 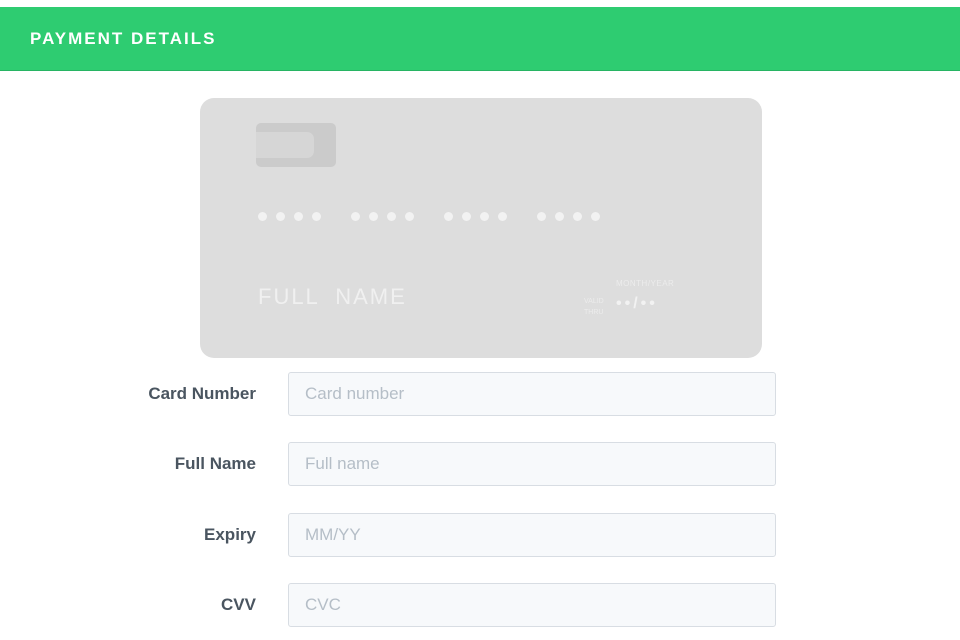 What do you see at coordinates (532, 605) in the screenshot?
I see `cvv-input` at bounding box center [532, 605].